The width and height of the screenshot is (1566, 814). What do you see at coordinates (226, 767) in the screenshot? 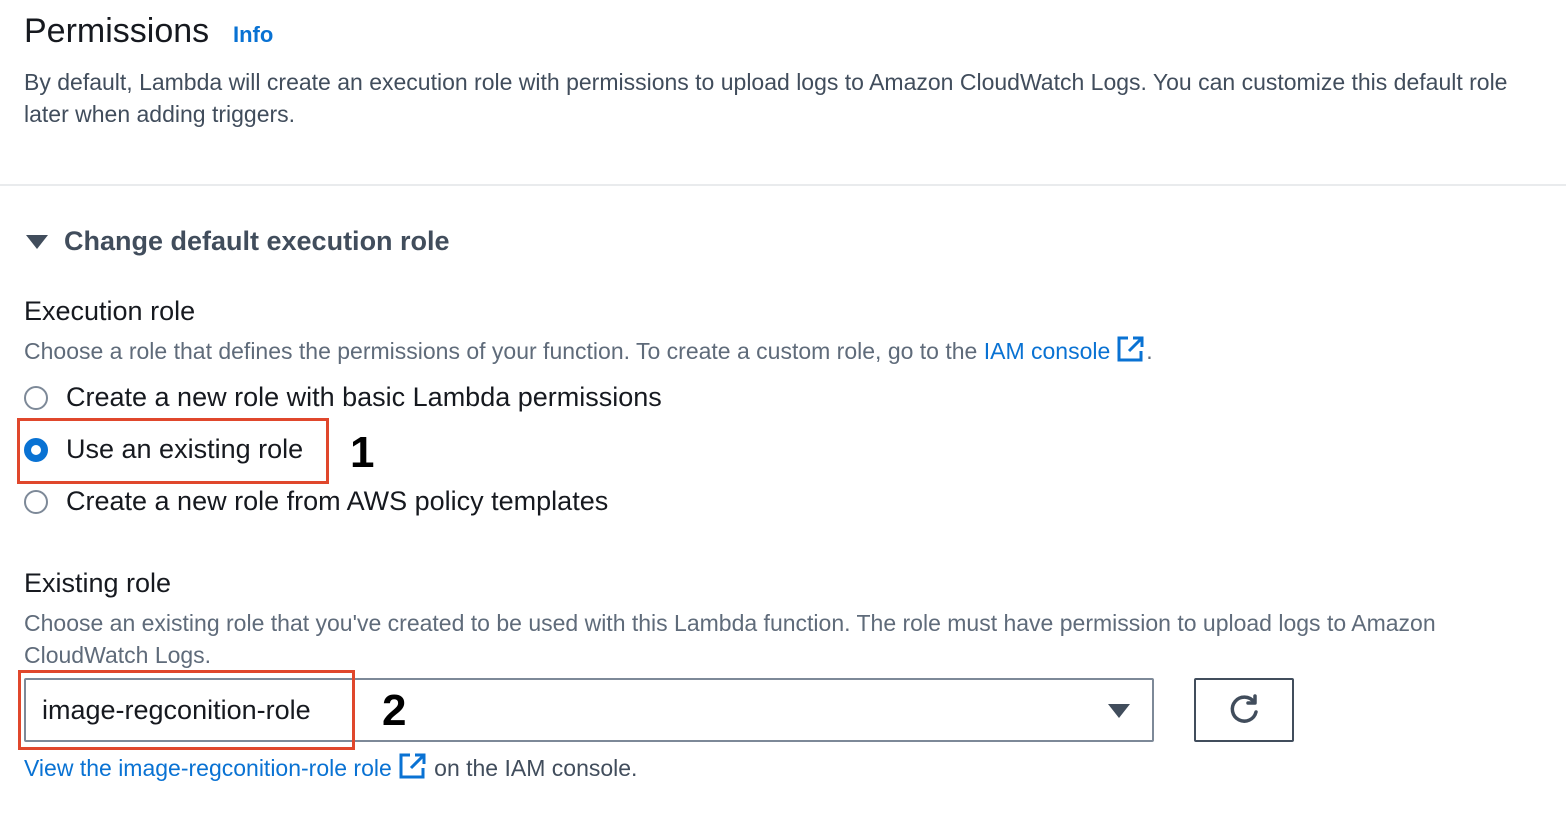
I see `view-role-link: View the image-regconition-role role` at bounding box center [226, 767].